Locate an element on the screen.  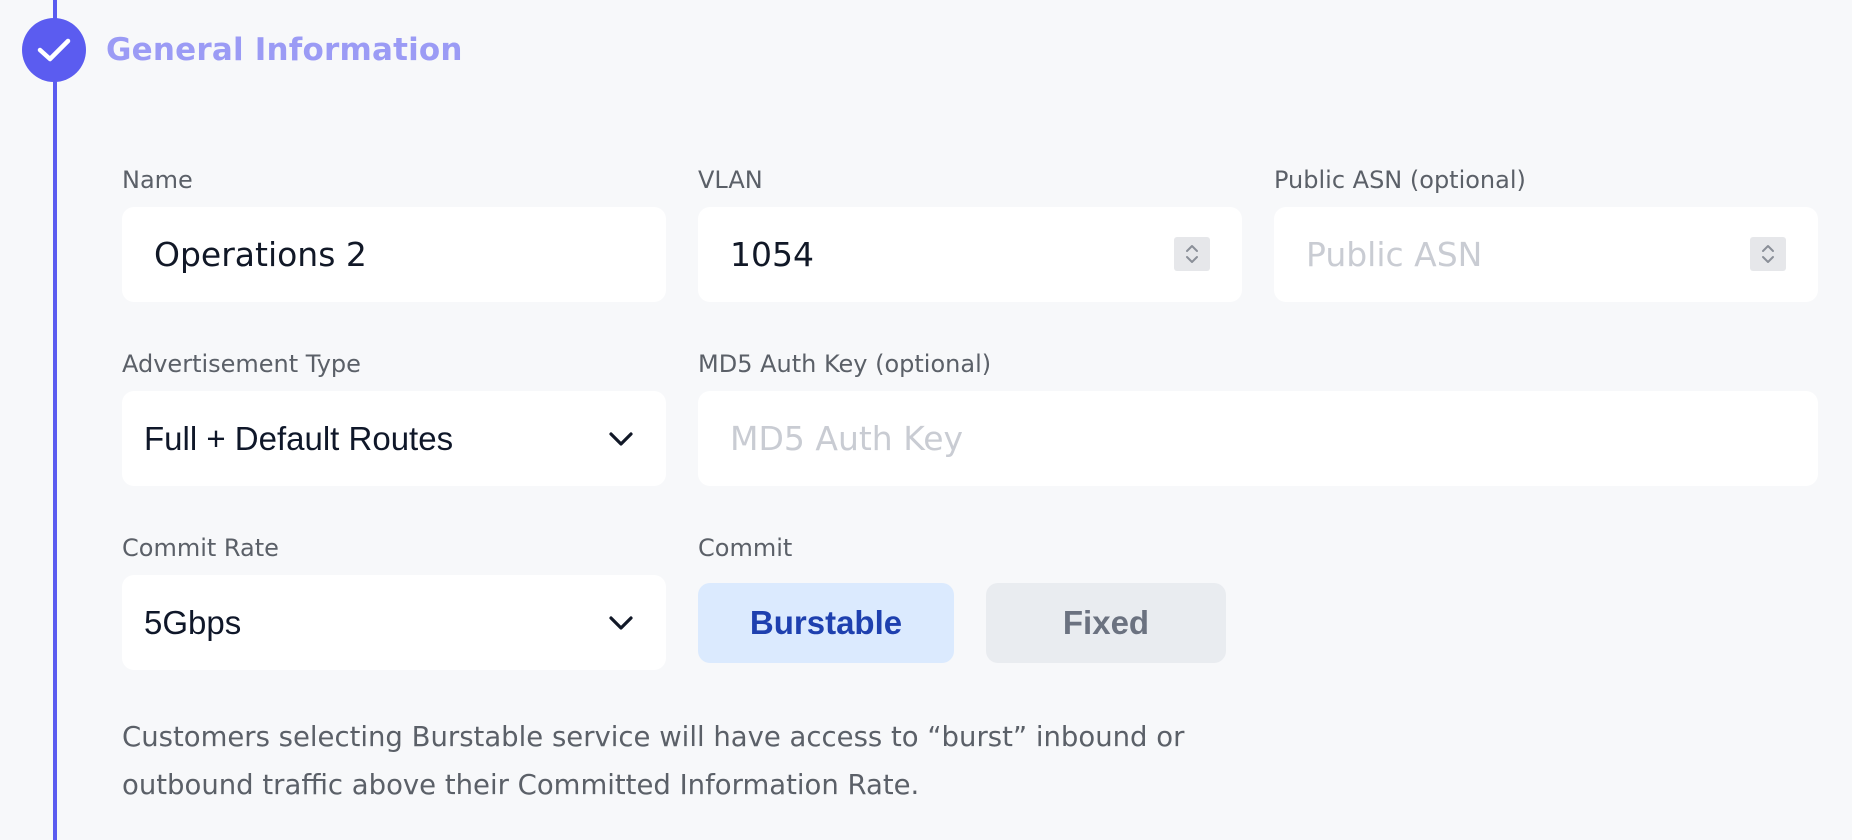
advertisement-type-select: Full + Default Routes is located at coordinates (394, 438).